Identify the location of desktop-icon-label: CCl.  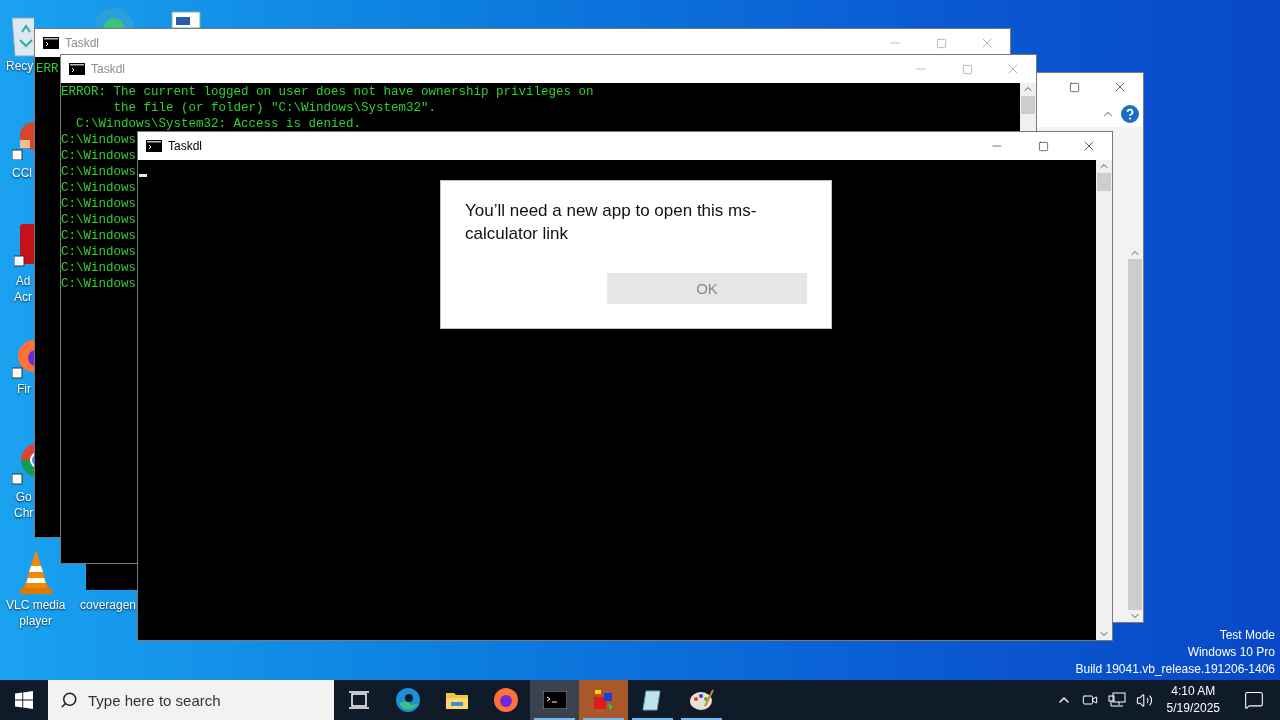
(22, 173).